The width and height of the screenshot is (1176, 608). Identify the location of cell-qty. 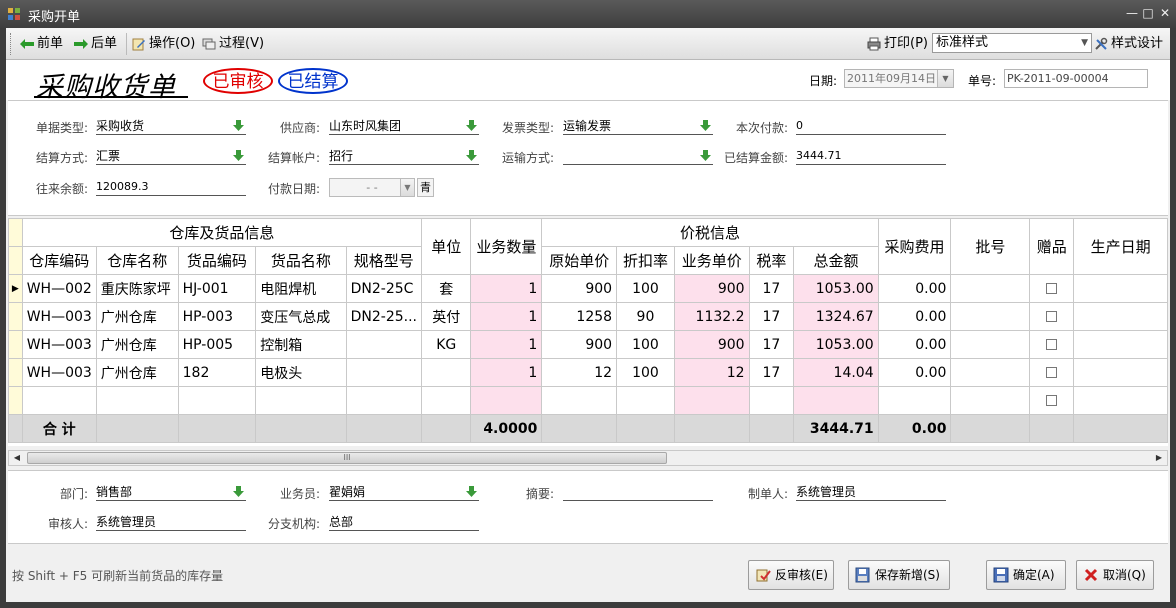
(506, 400).